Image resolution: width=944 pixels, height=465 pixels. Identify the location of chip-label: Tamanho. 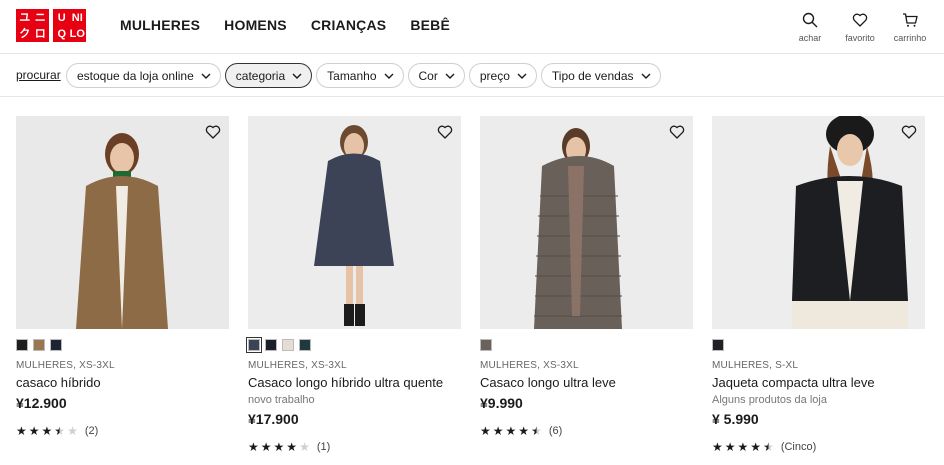
(352, 75).